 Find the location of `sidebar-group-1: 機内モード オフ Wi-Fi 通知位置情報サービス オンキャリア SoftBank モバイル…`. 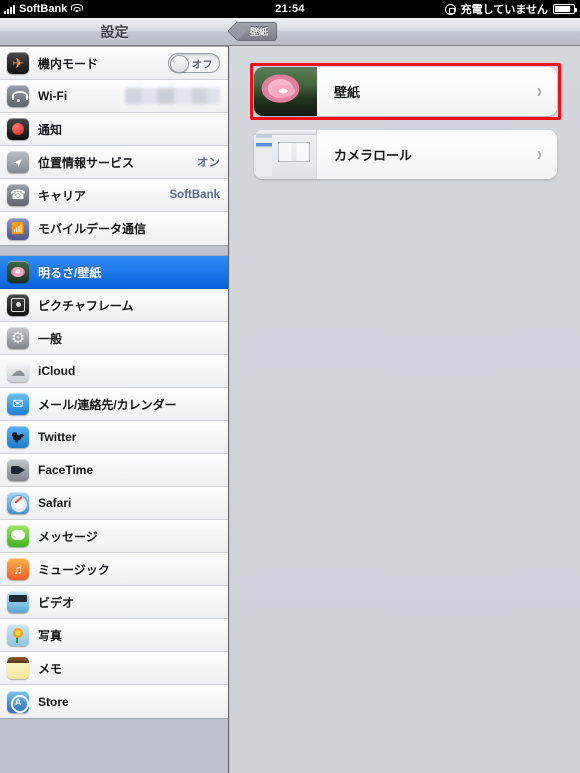

sidebar-group-1: 機内モード オフ Wi-Fi 通知位置情報サービス オンキャリア SoftBank モバイル… is located at coordinates (114, 146).